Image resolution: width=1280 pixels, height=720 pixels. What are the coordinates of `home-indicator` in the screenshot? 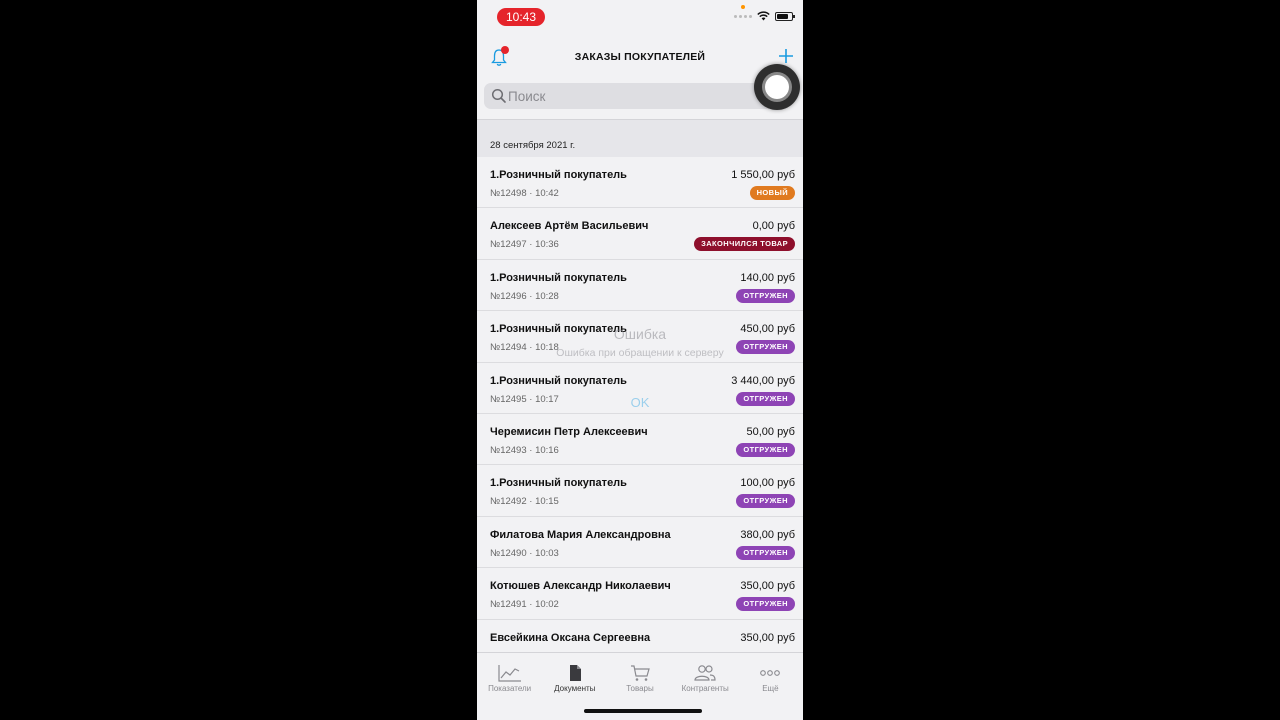 It's located at (643, 711).